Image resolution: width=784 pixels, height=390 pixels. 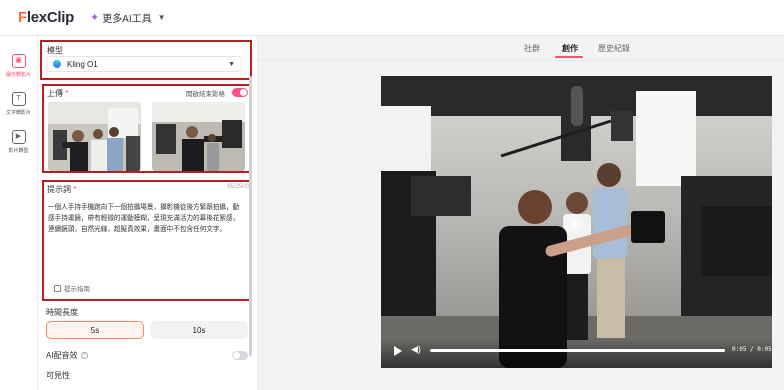 I want to click on time-display: 0:05 / 0:05, so click(x=752, y=349).